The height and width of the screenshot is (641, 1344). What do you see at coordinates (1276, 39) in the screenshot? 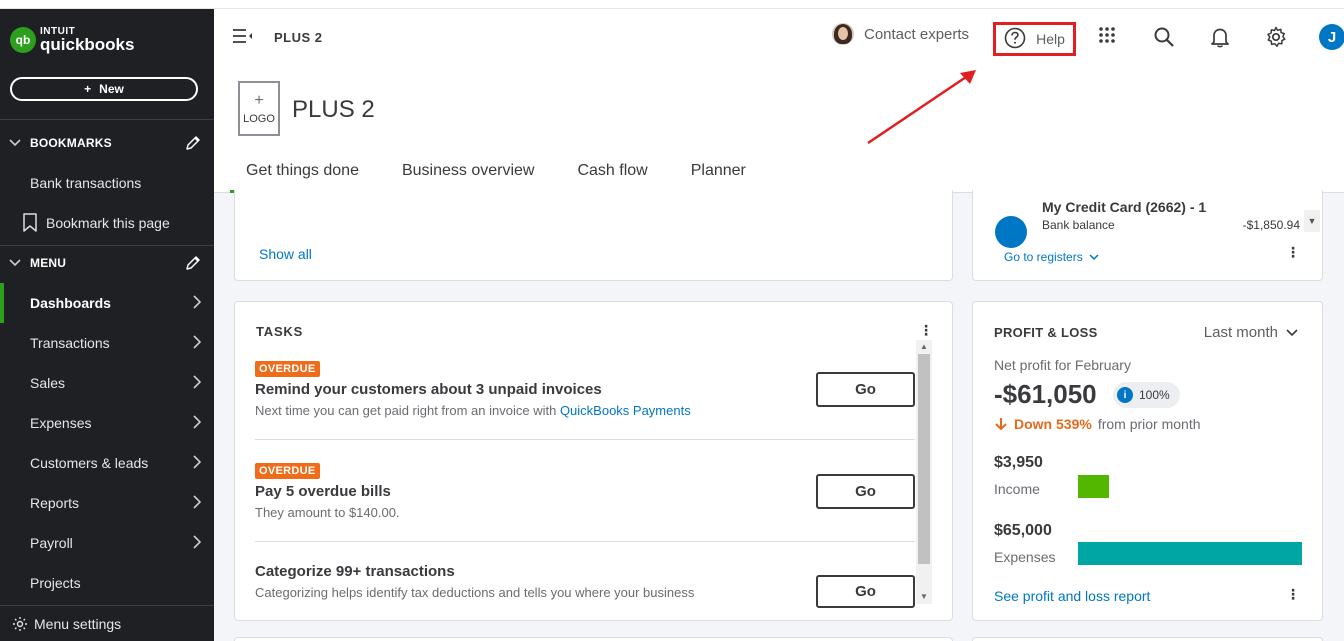
I see `settings-gear-icon` at bounding box center [1276, 39].